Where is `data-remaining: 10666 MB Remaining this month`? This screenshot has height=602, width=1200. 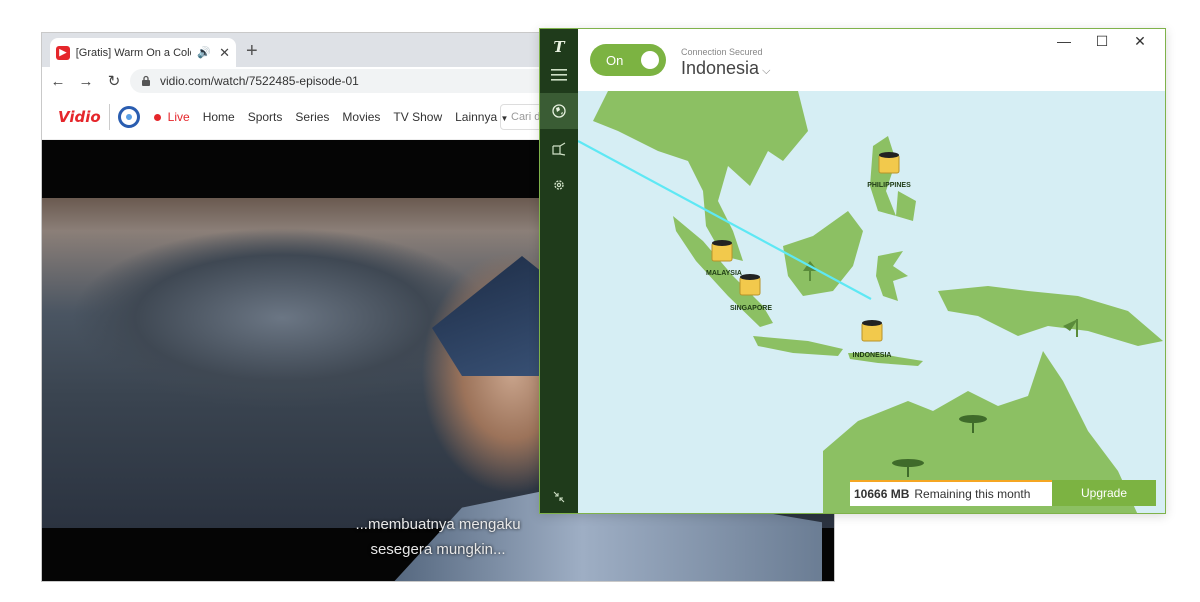 data-remaining: 10666 MB Remaining this month is located at coordinates (951, 493).